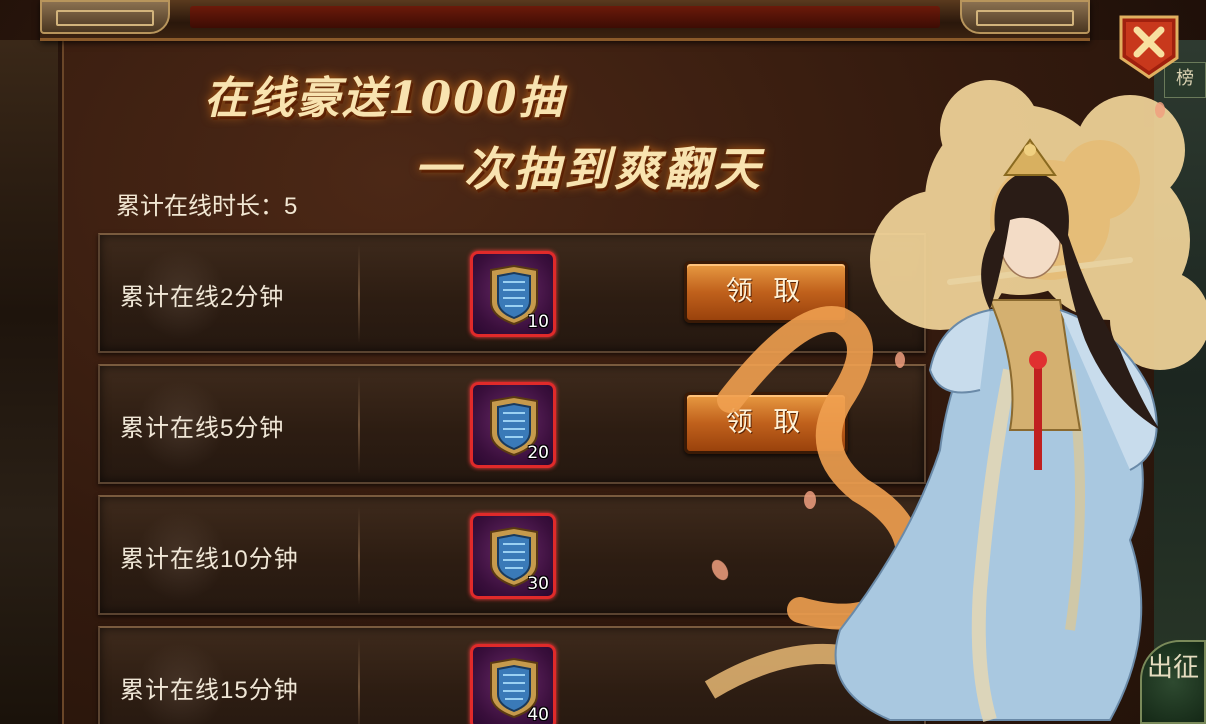  What do you see at coordinates (209, 559) in the screenshot?
I see `reward-condition-label: 累计在线10分钟` at bounding box center [209, 559].